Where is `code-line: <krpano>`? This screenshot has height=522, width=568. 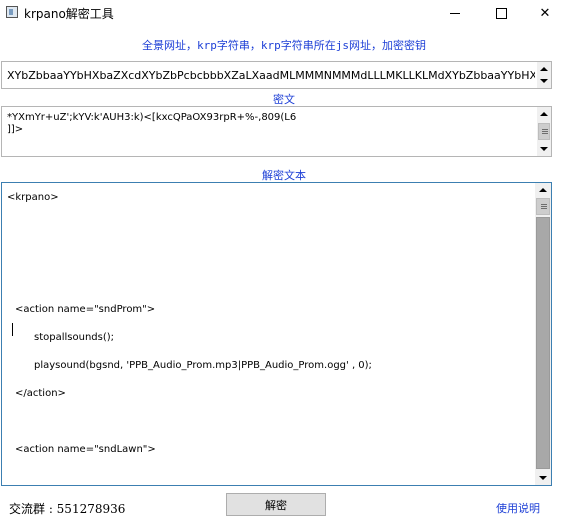
code-line: <krpano> is located at coordinates (33, 197).